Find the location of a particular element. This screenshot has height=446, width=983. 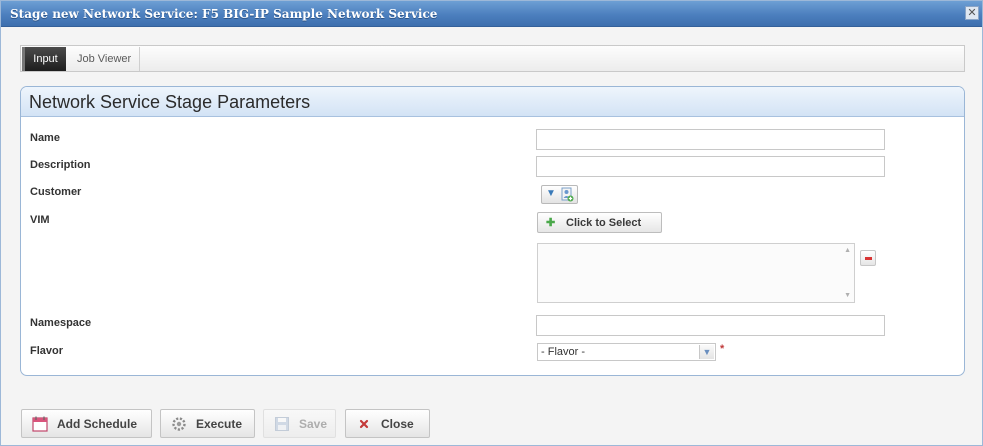

save-label: Save is located at coordinates (313, 424).